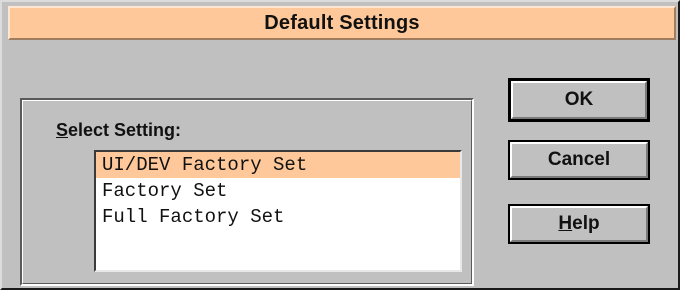 This screenshot has width=684, height=294. I want to click on title-bar: Default Settings, so click(342, 23).